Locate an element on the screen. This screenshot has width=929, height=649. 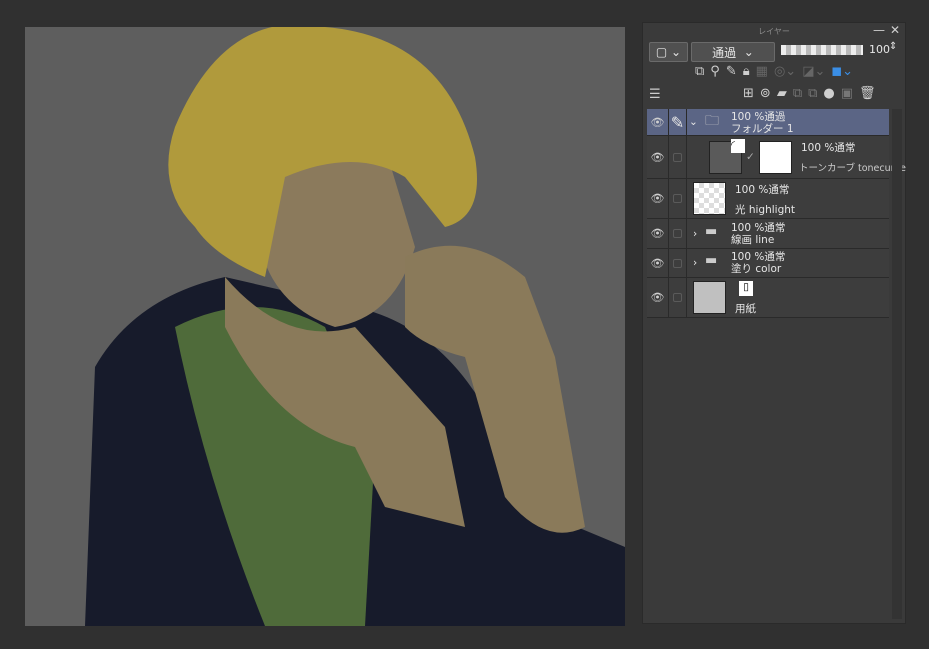
clip-icon: ◪⌄ is located at coordinates (813, 71).